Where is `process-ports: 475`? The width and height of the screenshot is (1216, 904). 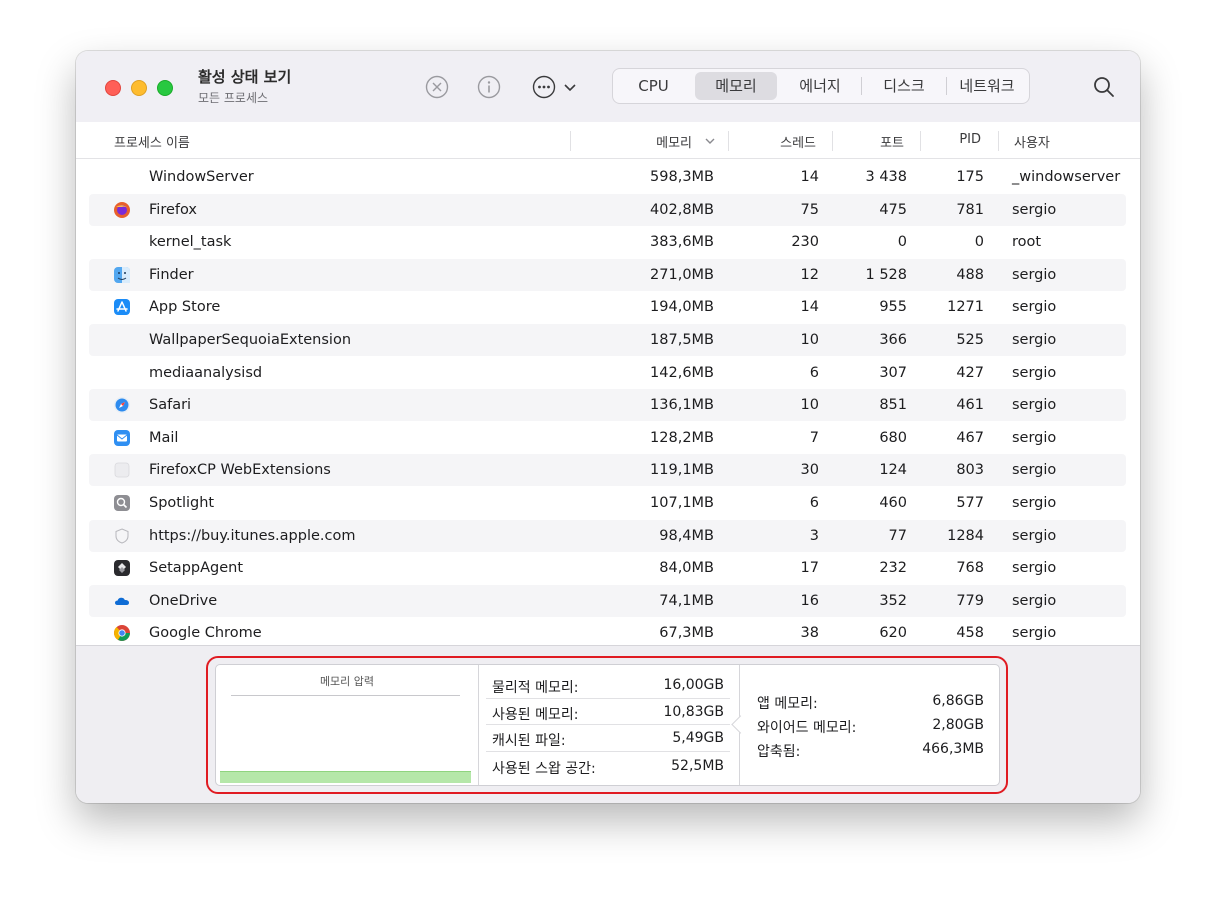
process-ports: 475 is located at coordinates (893, 209).